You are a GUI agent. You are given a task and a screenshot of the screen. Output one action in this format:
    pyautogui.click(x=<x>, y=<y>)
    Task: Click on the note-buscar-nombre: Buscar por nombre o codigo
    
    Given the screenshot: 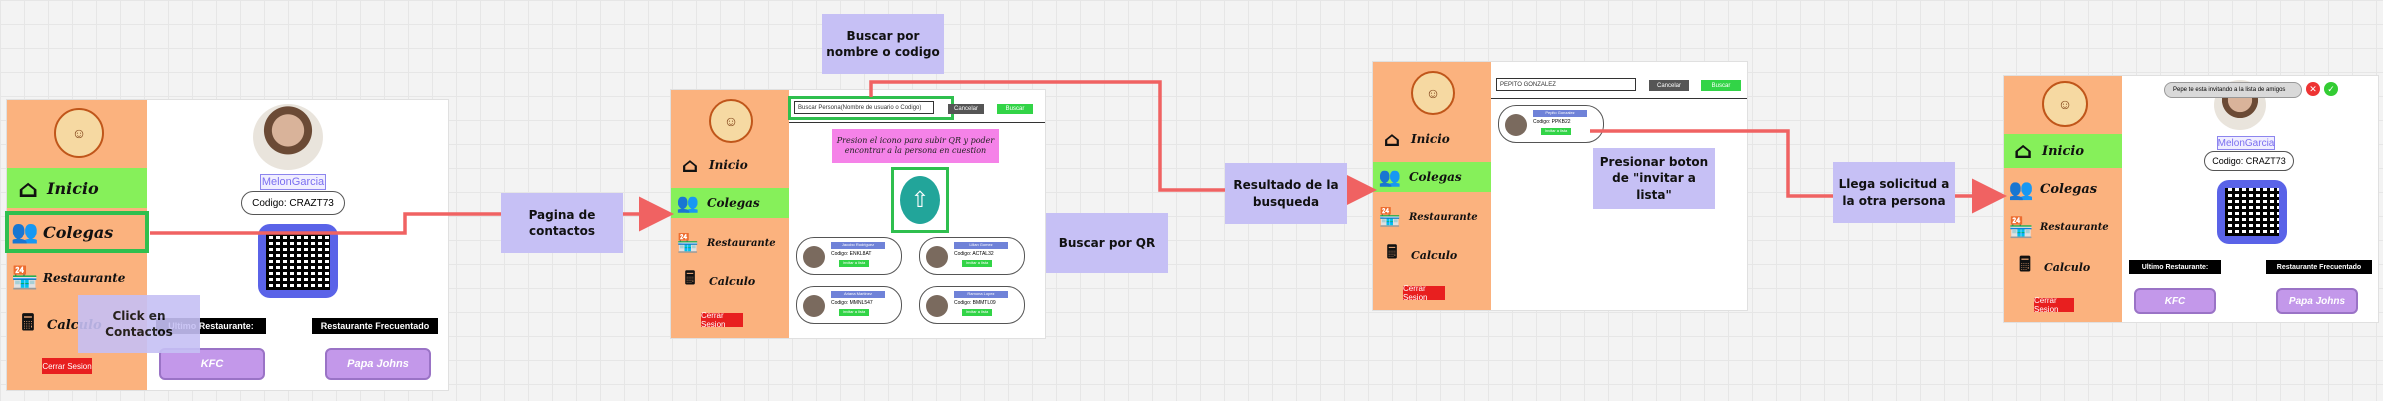 What is the action you would take?
    pyautogui.click(x=883, y=44)
    